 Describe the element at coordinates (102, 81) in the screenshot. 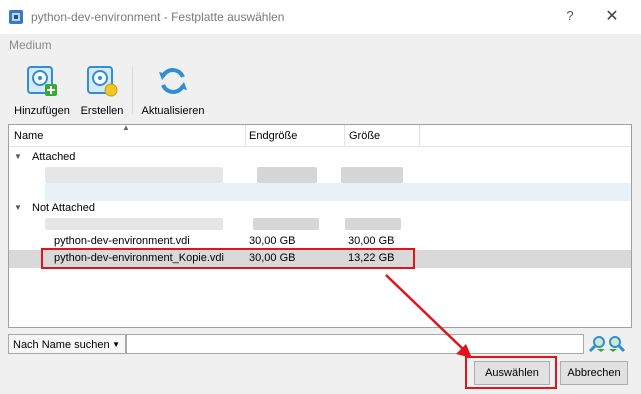

I see `create-disk-icon` at that location.